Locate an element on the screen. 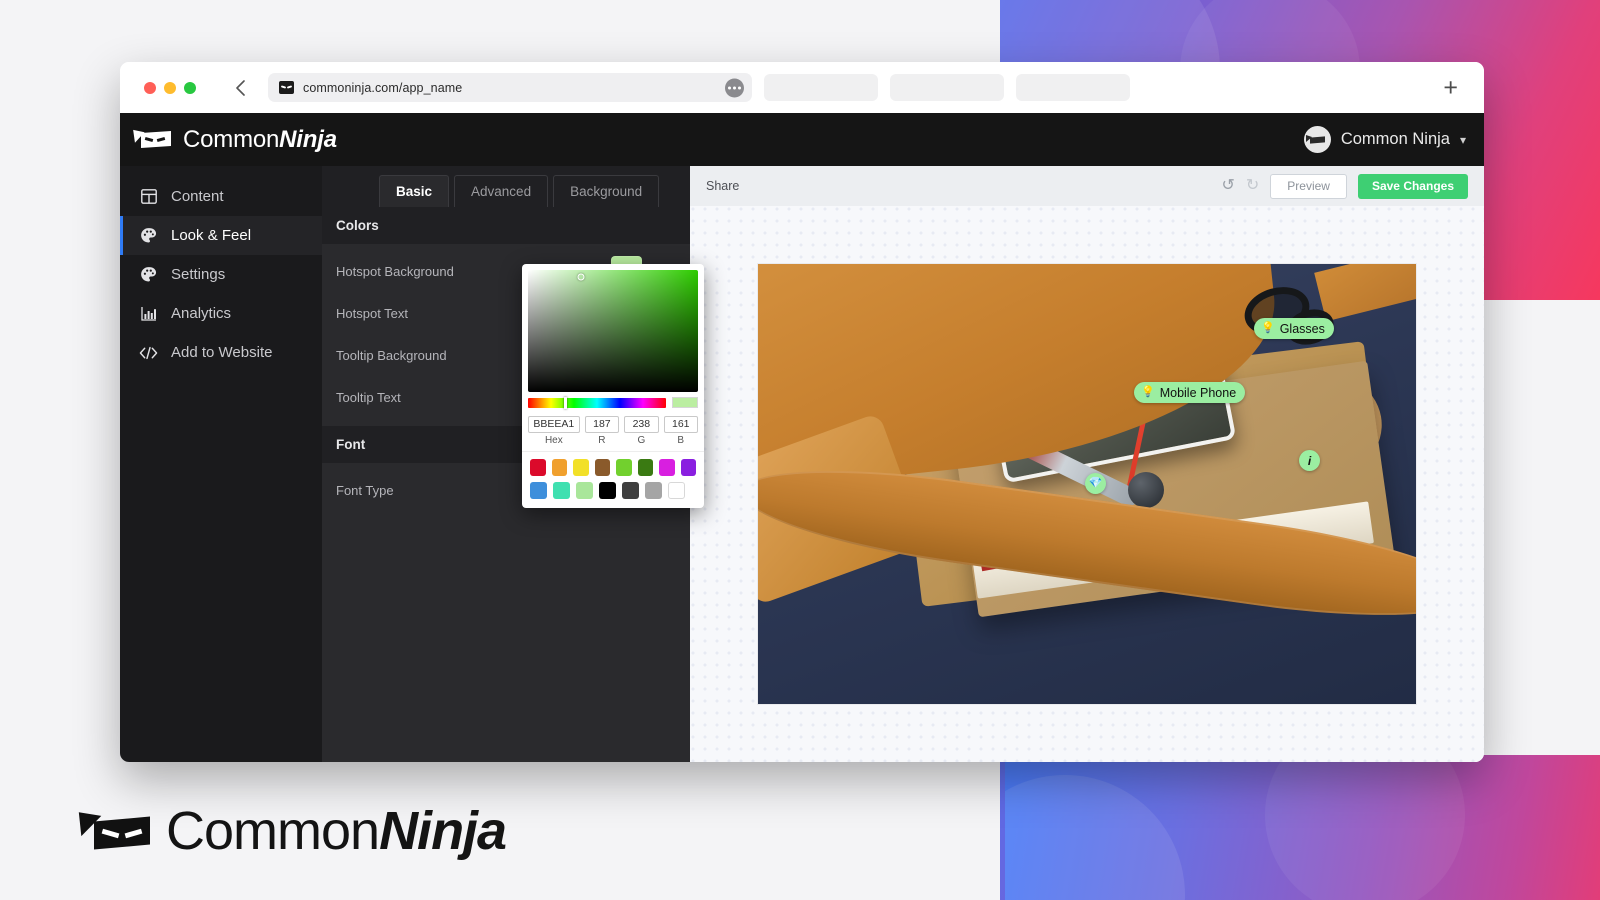 The image size is (1600, 900). app-logo: CommonNinja is located at coordinates (235, 140).